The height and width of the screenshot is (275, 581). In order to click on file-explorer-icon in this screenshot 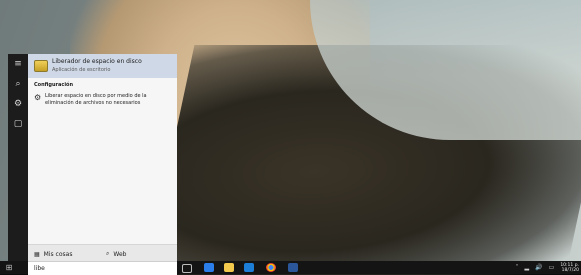, I will do `click(229, 267)`.